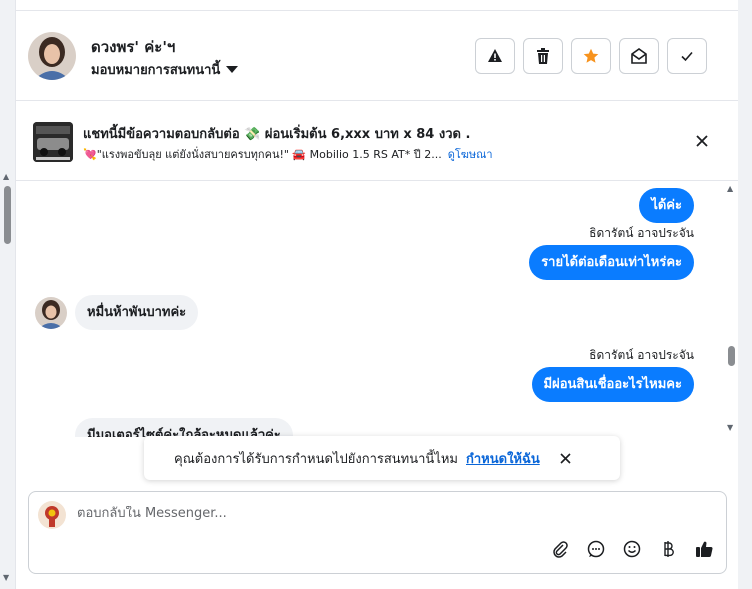  What do you see at coordinates (666, 205) in the screenshot?
I see `message-outgoing: ได้ค่ะ` at bounding box center [666, 205].